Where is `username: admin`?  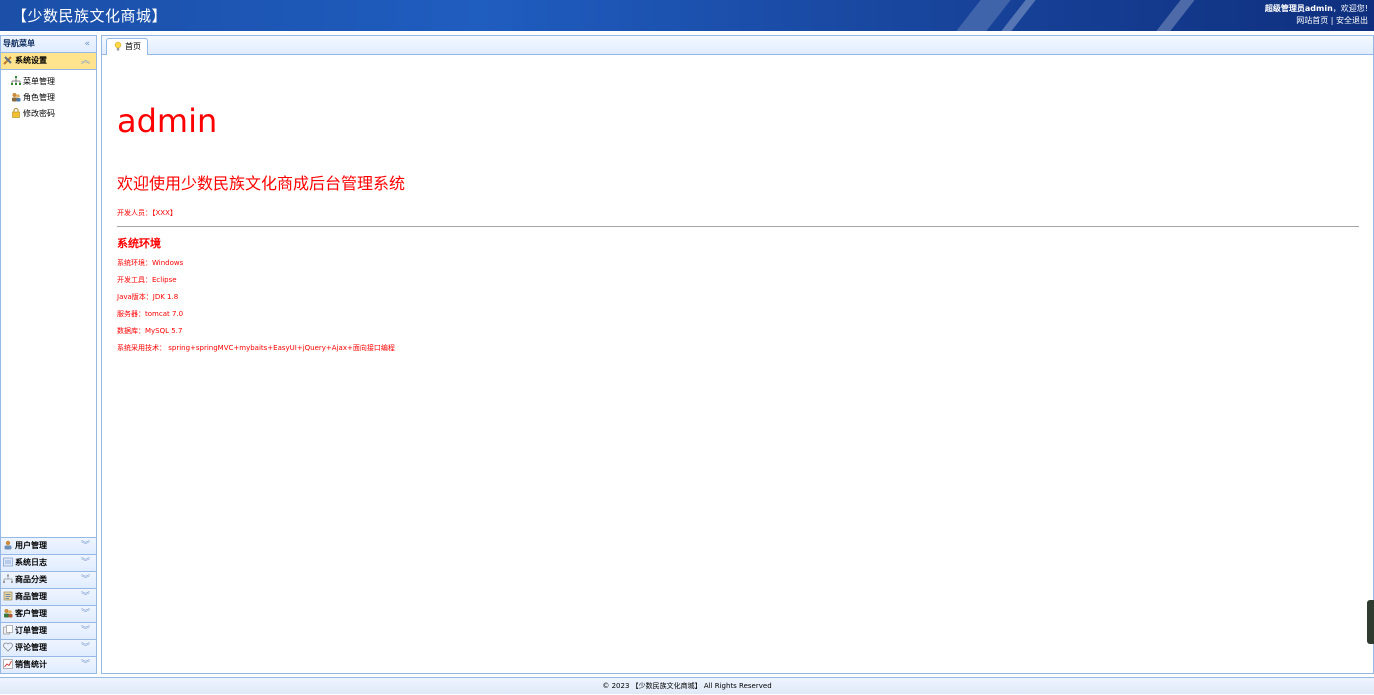
username: admin is located at coordinates (1318, 8).